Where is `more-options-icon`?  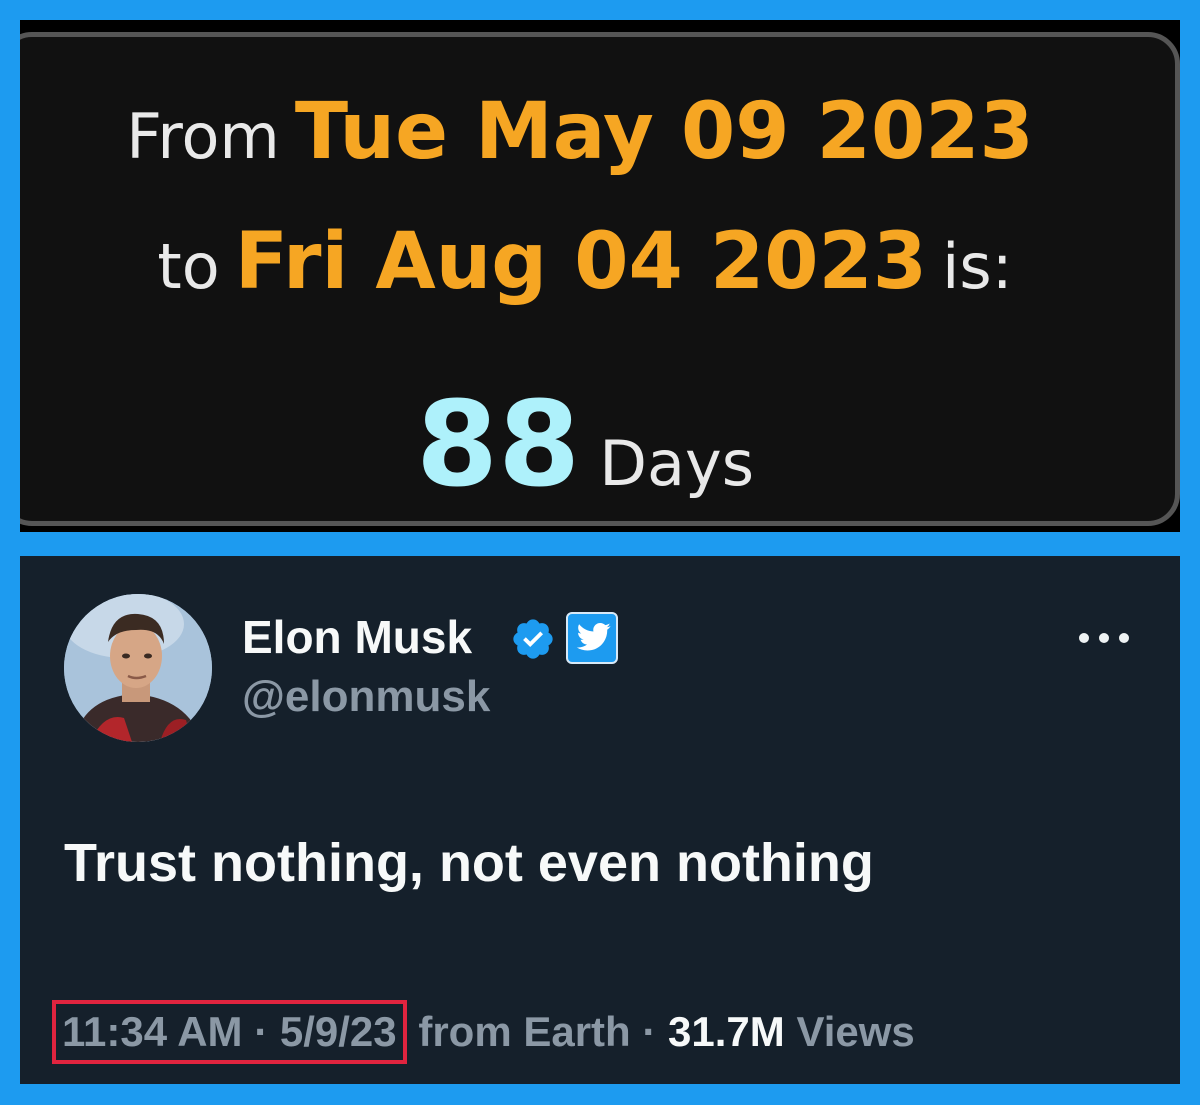
more-options-icon is located at coordinates (1104, 638).